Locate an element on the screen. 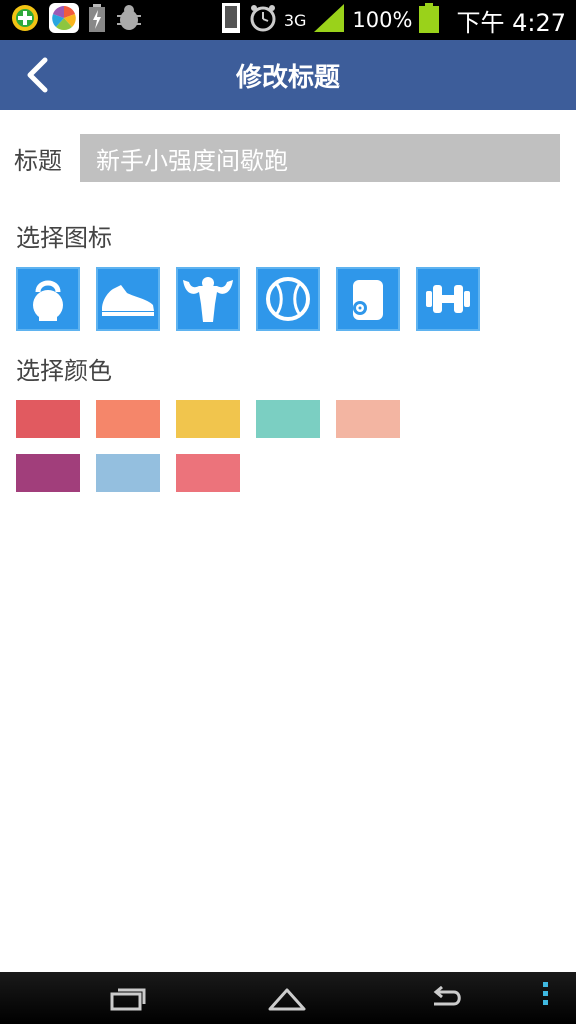 This screenshot has height=1024, width=576. sneaker-icon is located at coordinates (128, 300).